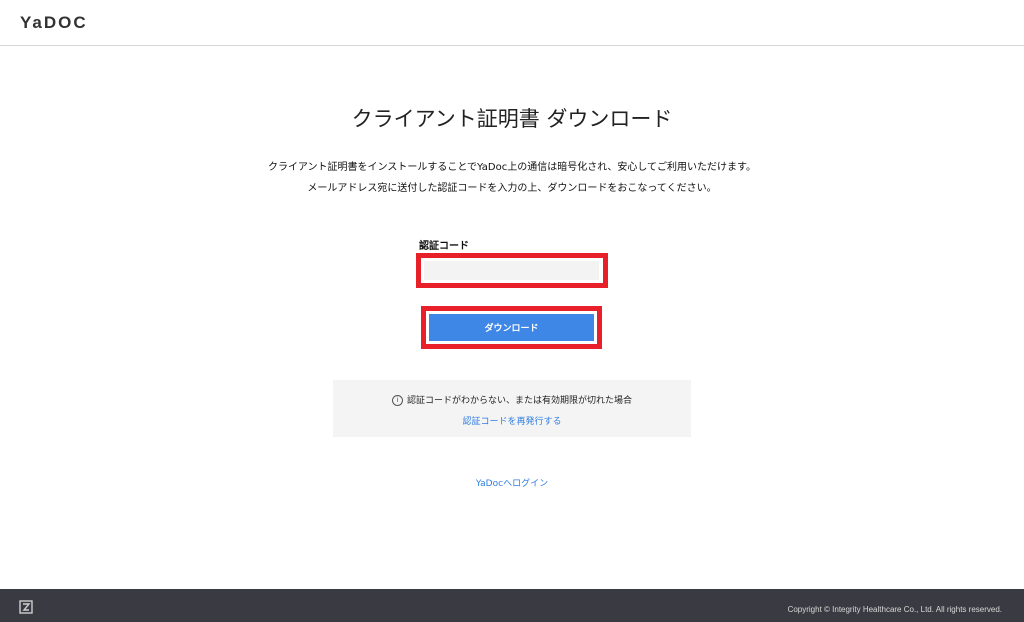  I want to click on yadoc-login-link: YaDocへログイン, so click(512, 482).